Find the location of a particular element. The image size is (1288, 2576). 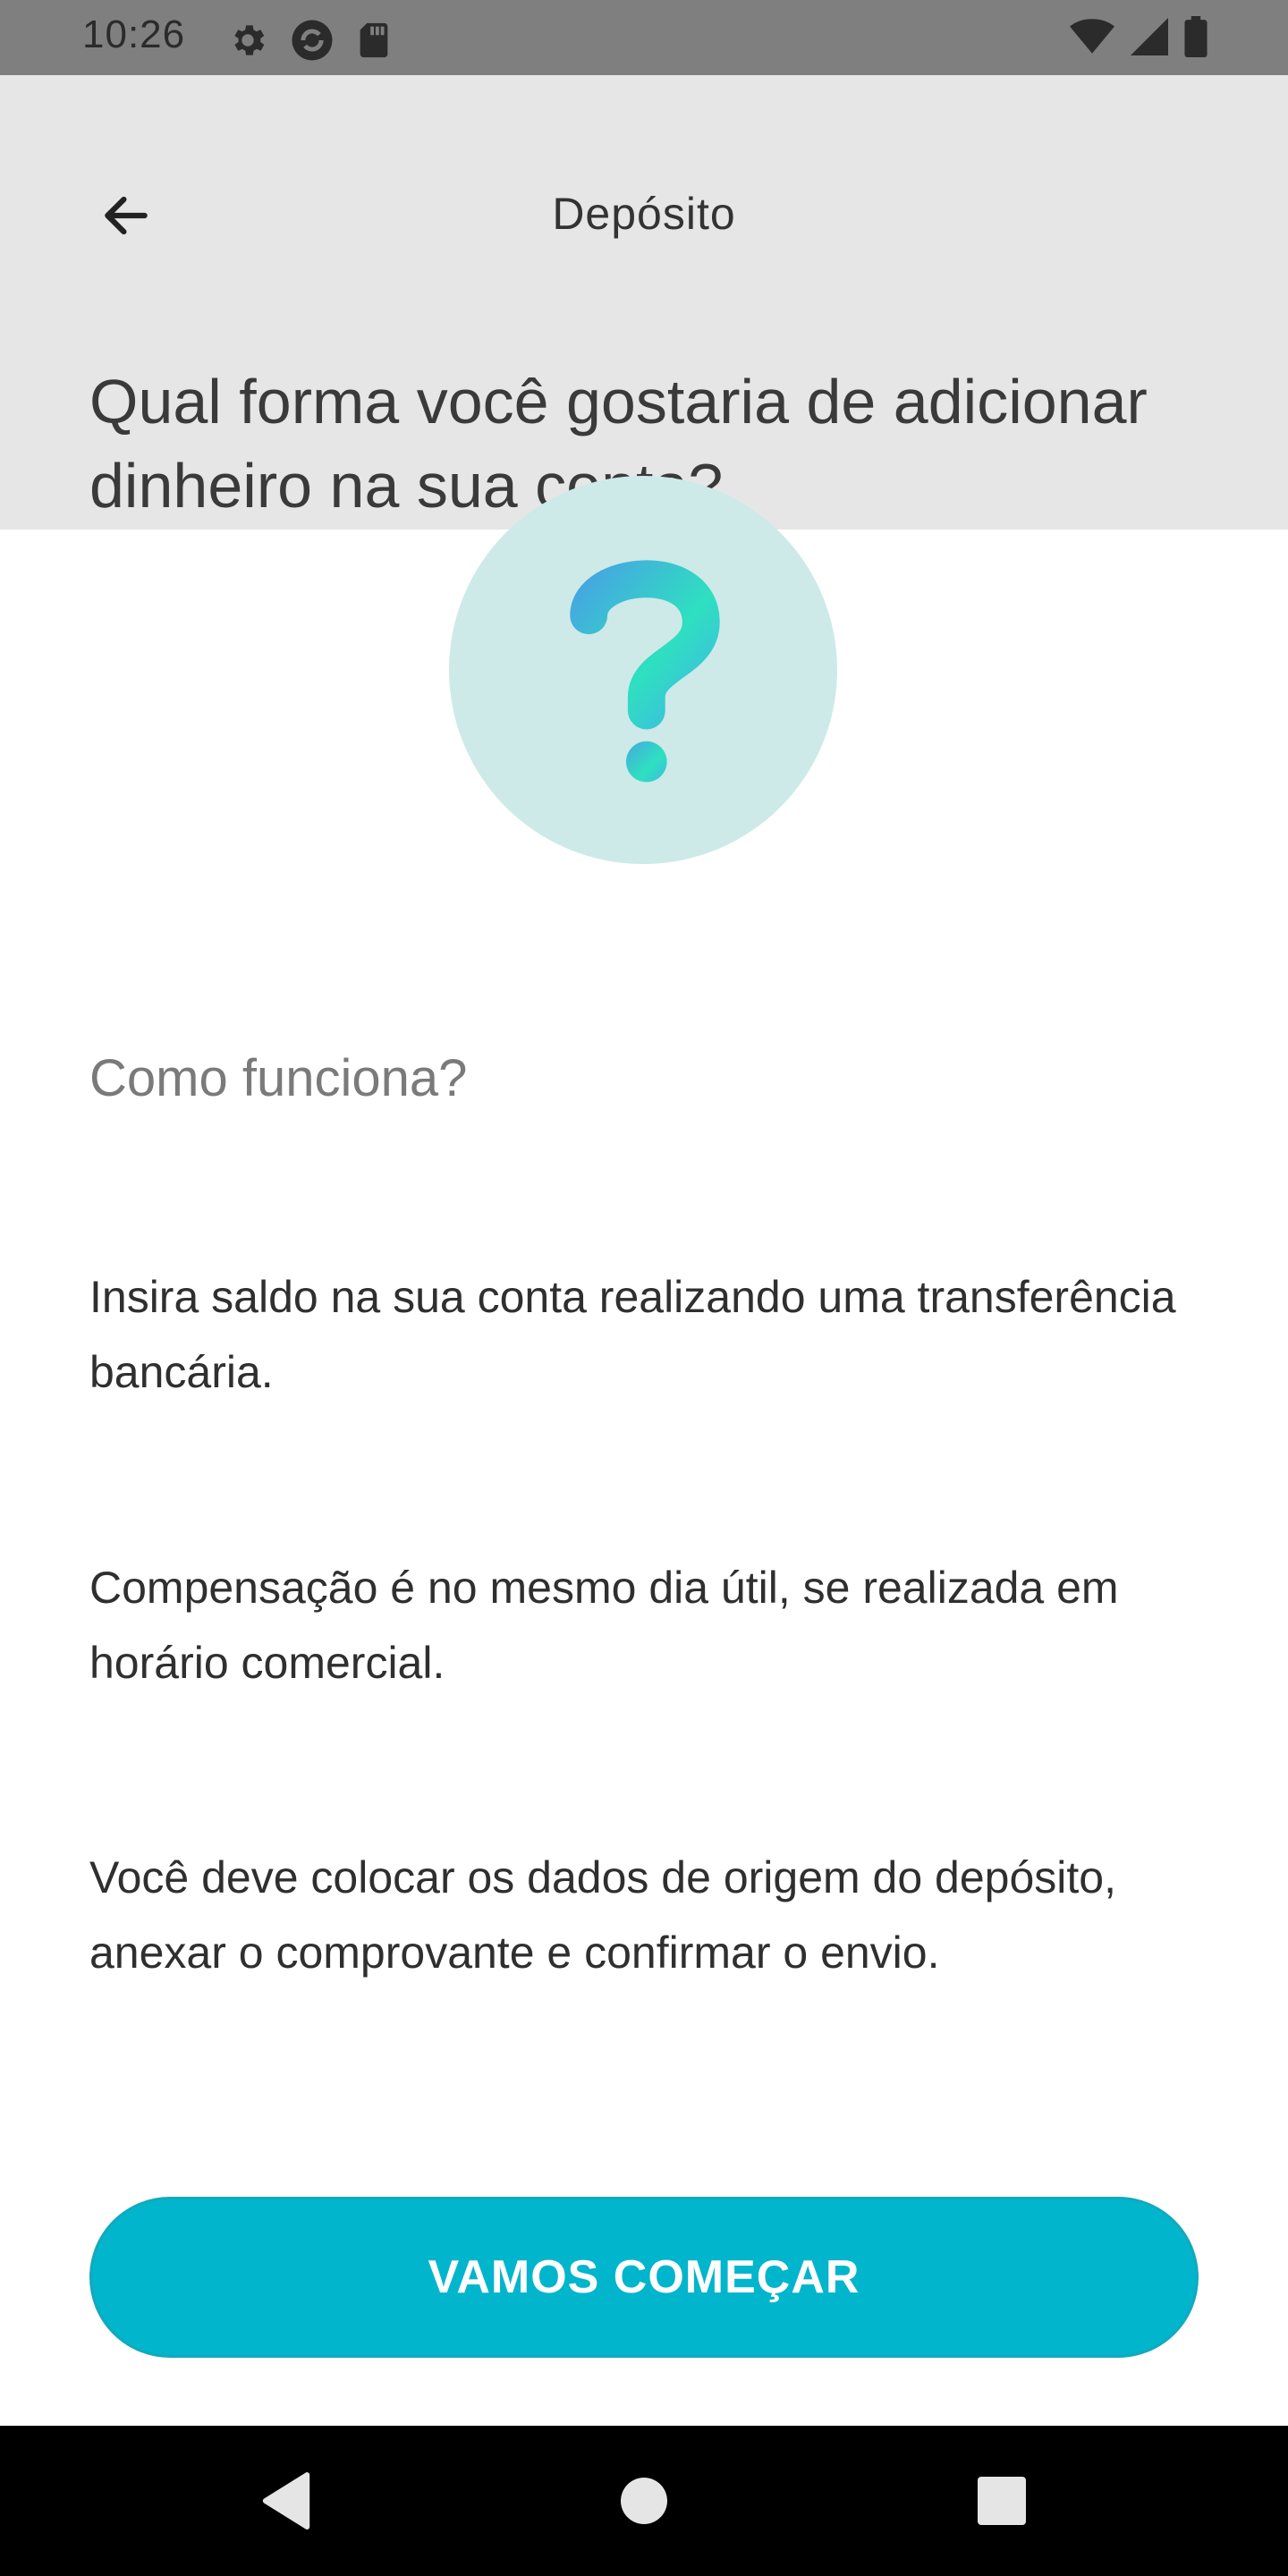

status-icons-left is located at coordinates (309, 40).